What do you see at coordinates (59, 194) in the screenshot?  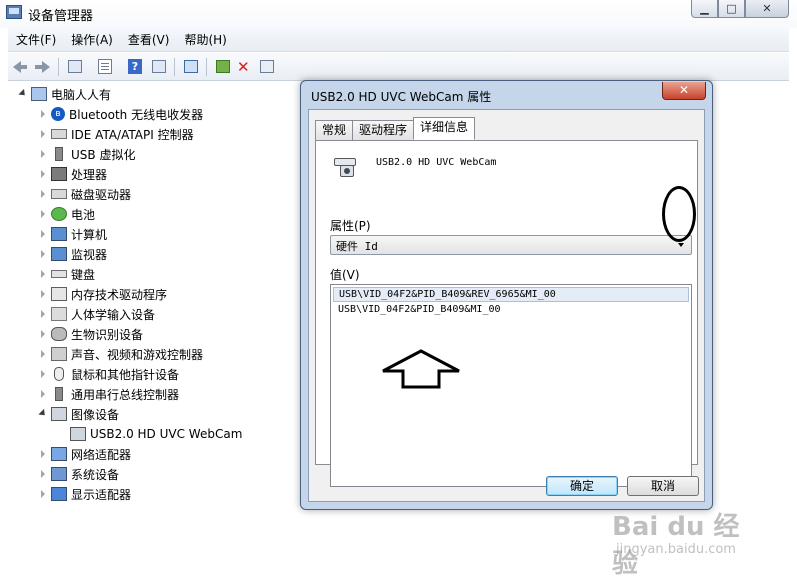 I see `disk-drive-icon` at bounding box center [59, 194].